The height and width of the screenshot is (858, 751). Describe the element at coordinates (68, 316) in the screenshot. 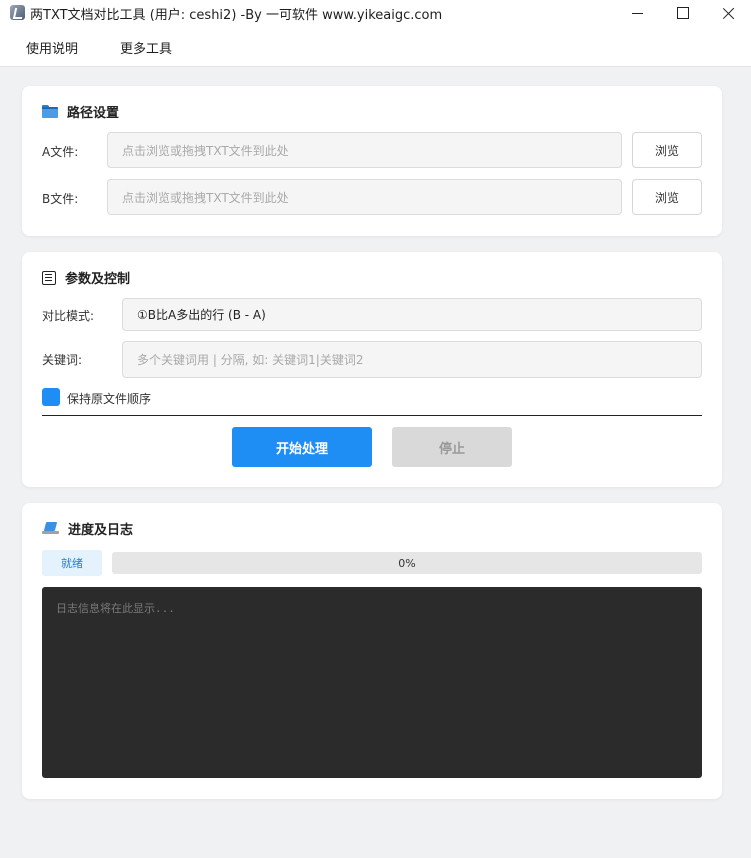

I see `compare-mode-label: 对比模式:` at that location.